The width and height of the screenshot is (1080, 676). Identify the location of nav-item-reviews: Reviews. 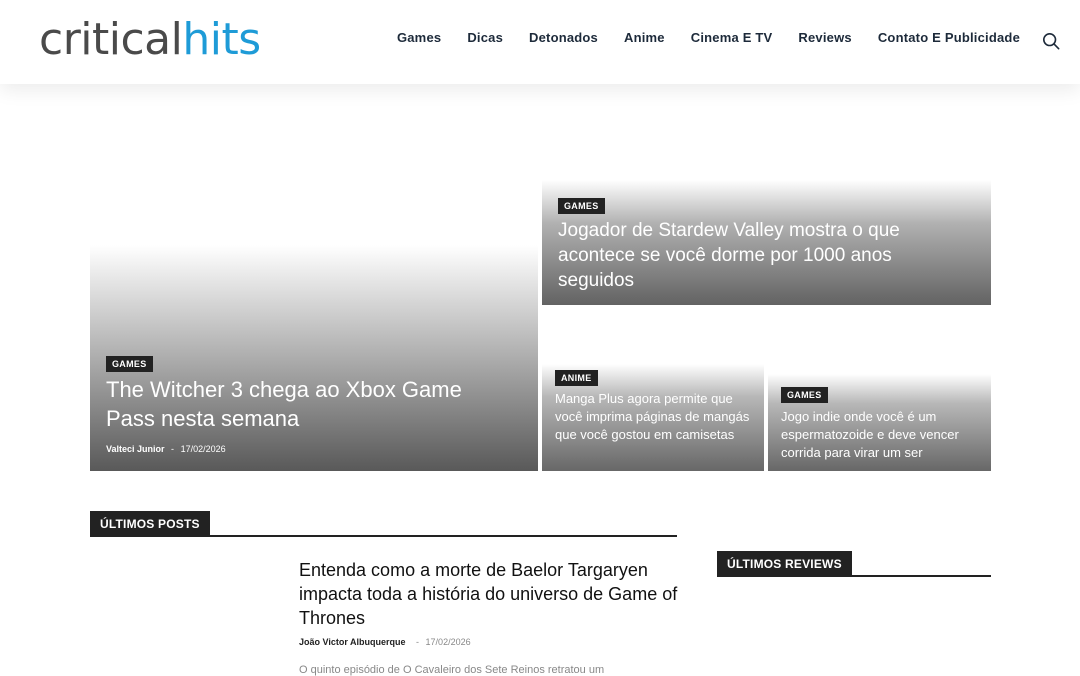
(824, 37).